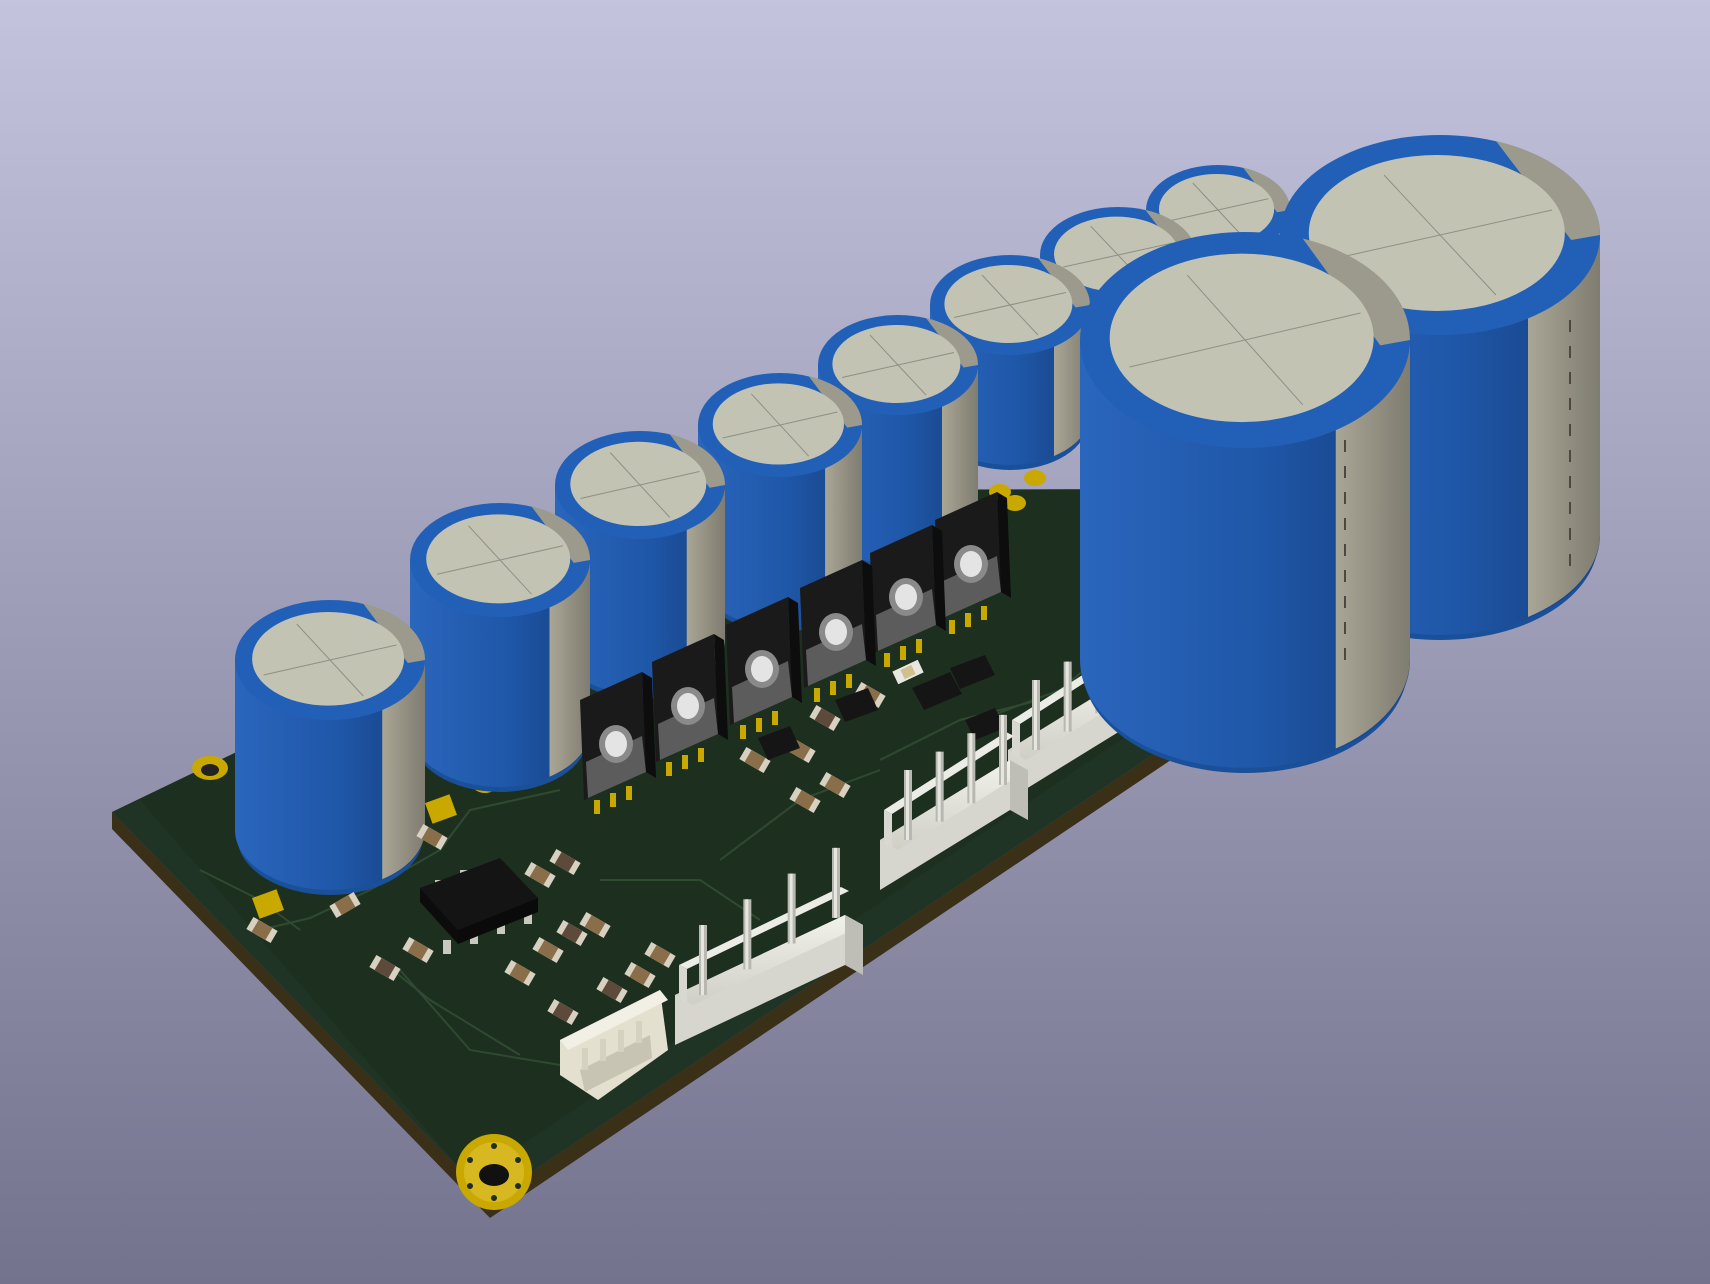 Image resolution: width=1710 pixels, height=1284 pixels. Describe the element at coordinates (210, 768) in the screenshot. I see `mounting-hole-left` at that location.